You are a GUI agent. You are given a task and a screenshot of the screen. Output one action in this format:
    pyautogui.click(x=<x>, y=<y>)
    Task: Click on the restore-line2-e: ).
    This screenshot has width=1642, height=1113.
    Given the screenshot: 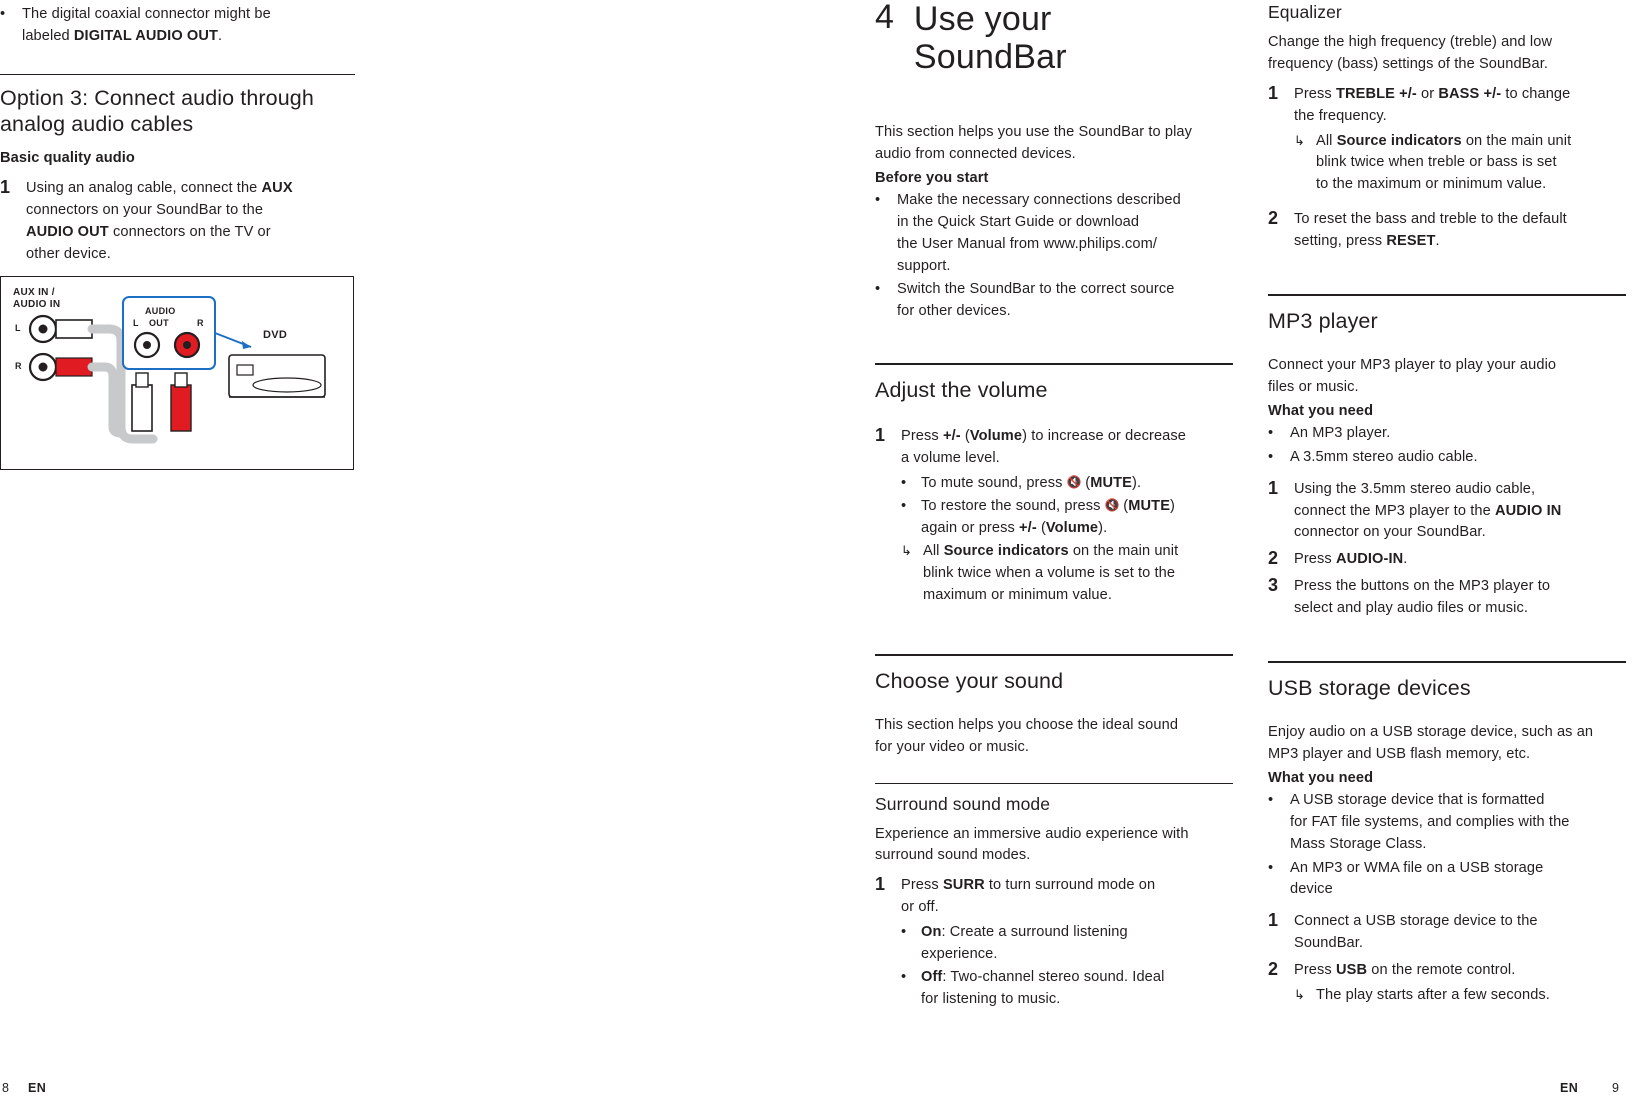 What is the action you would take?
    pyautogui.click(x=1103, y=527)
    